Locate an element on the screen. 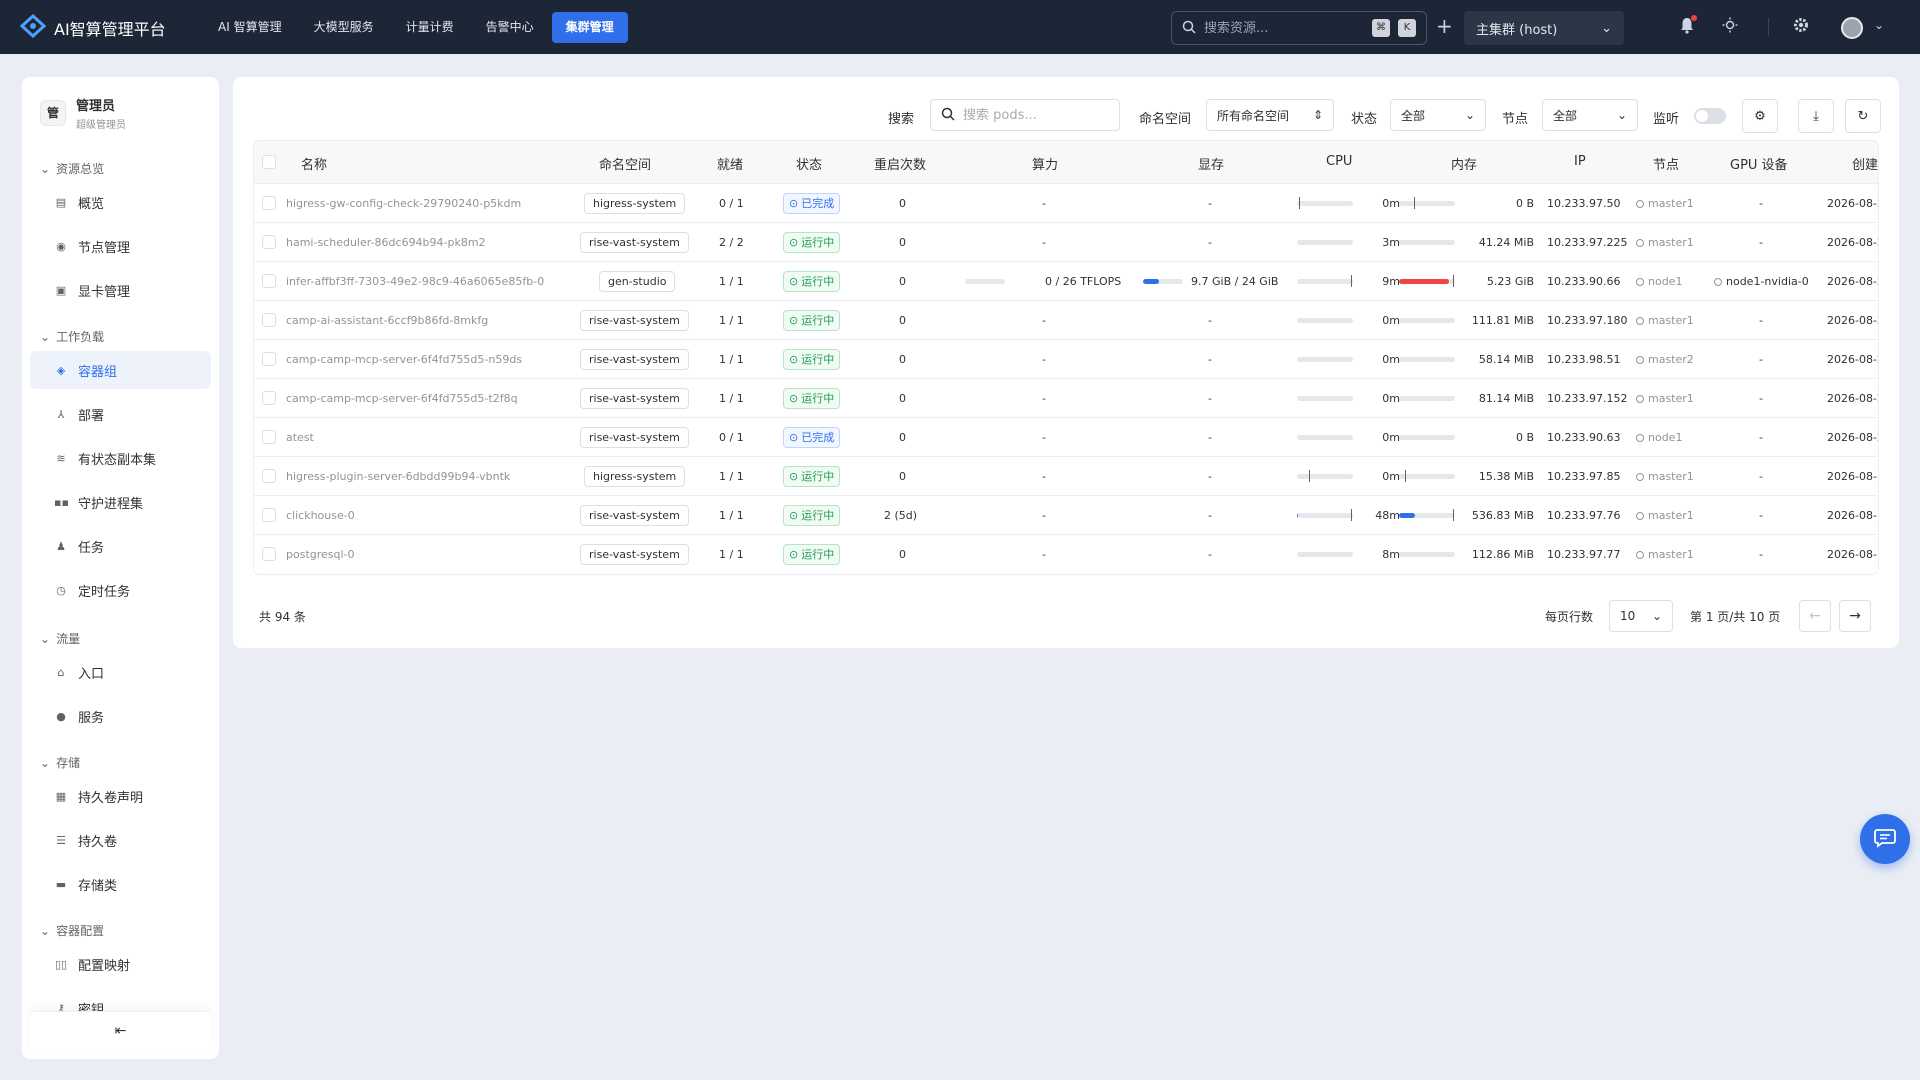 Image resolution: width=1920 pixels, height=1080 pixels. add-icon: + is located at coordinates (1444, 26).